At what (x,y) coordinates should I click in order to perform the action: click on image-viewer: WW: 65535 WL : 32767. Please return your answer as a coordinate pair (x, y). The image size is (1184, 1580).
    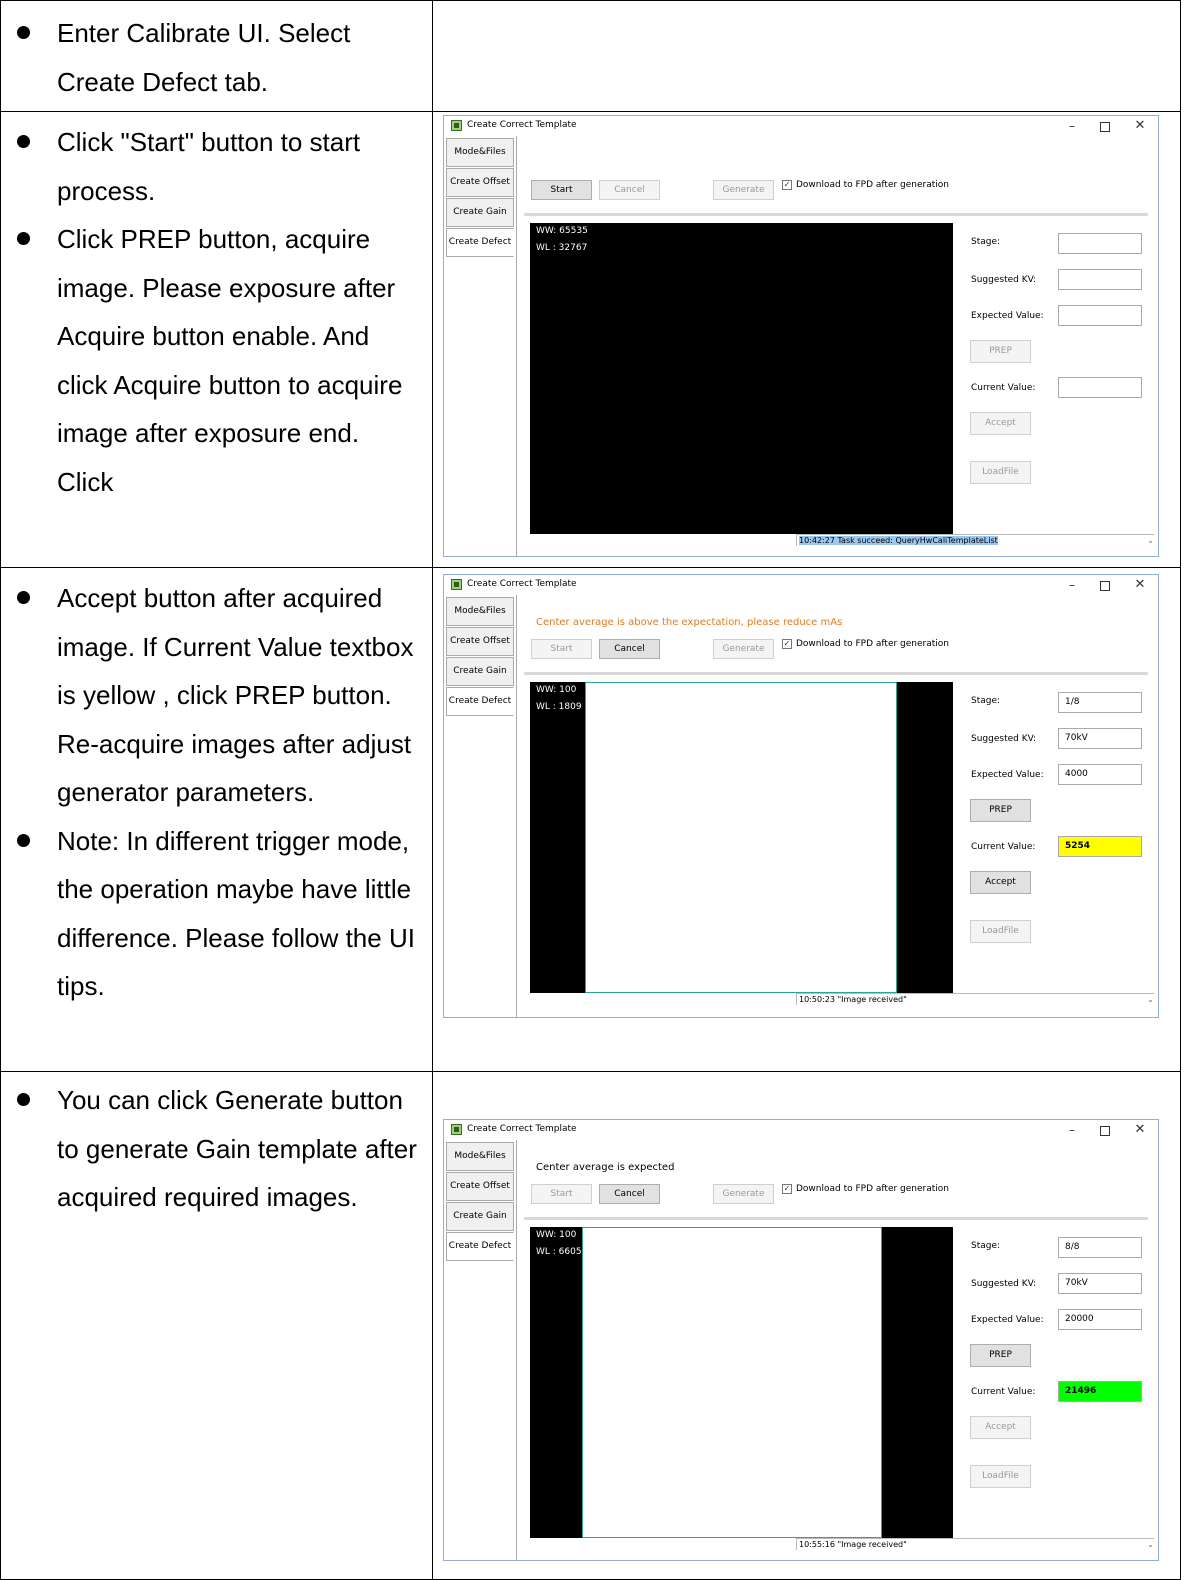
    Looking at the image, I should click on (741, 378).